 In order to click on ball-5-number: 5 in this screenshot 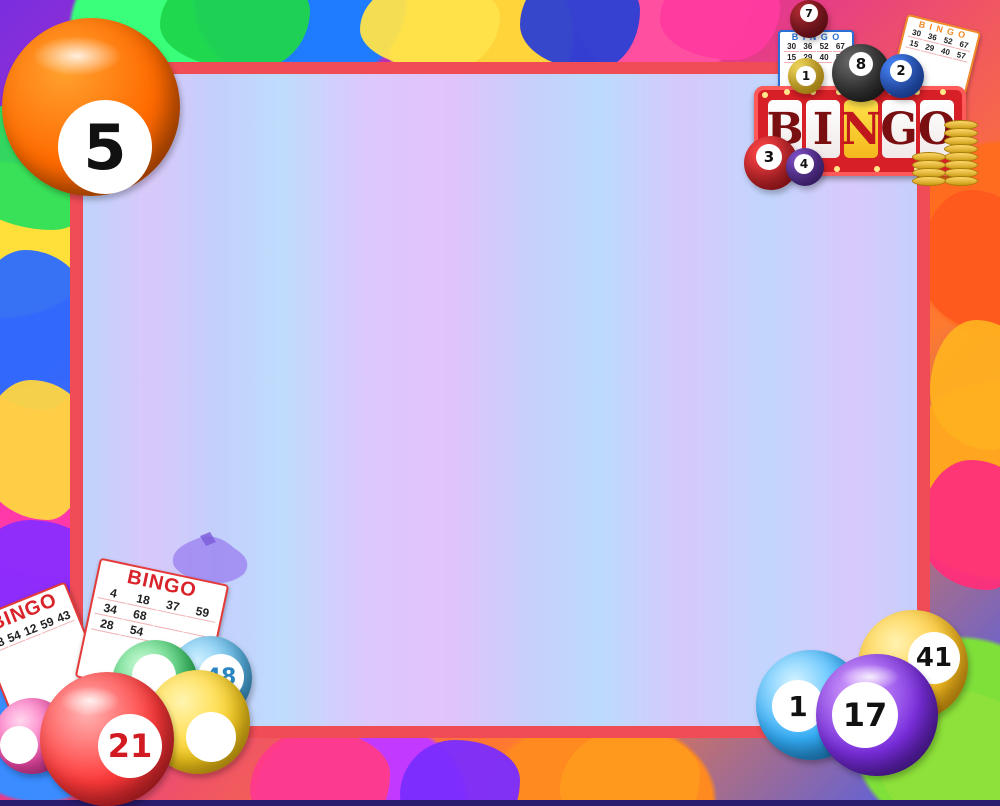, I will do `click(105, 147)`.